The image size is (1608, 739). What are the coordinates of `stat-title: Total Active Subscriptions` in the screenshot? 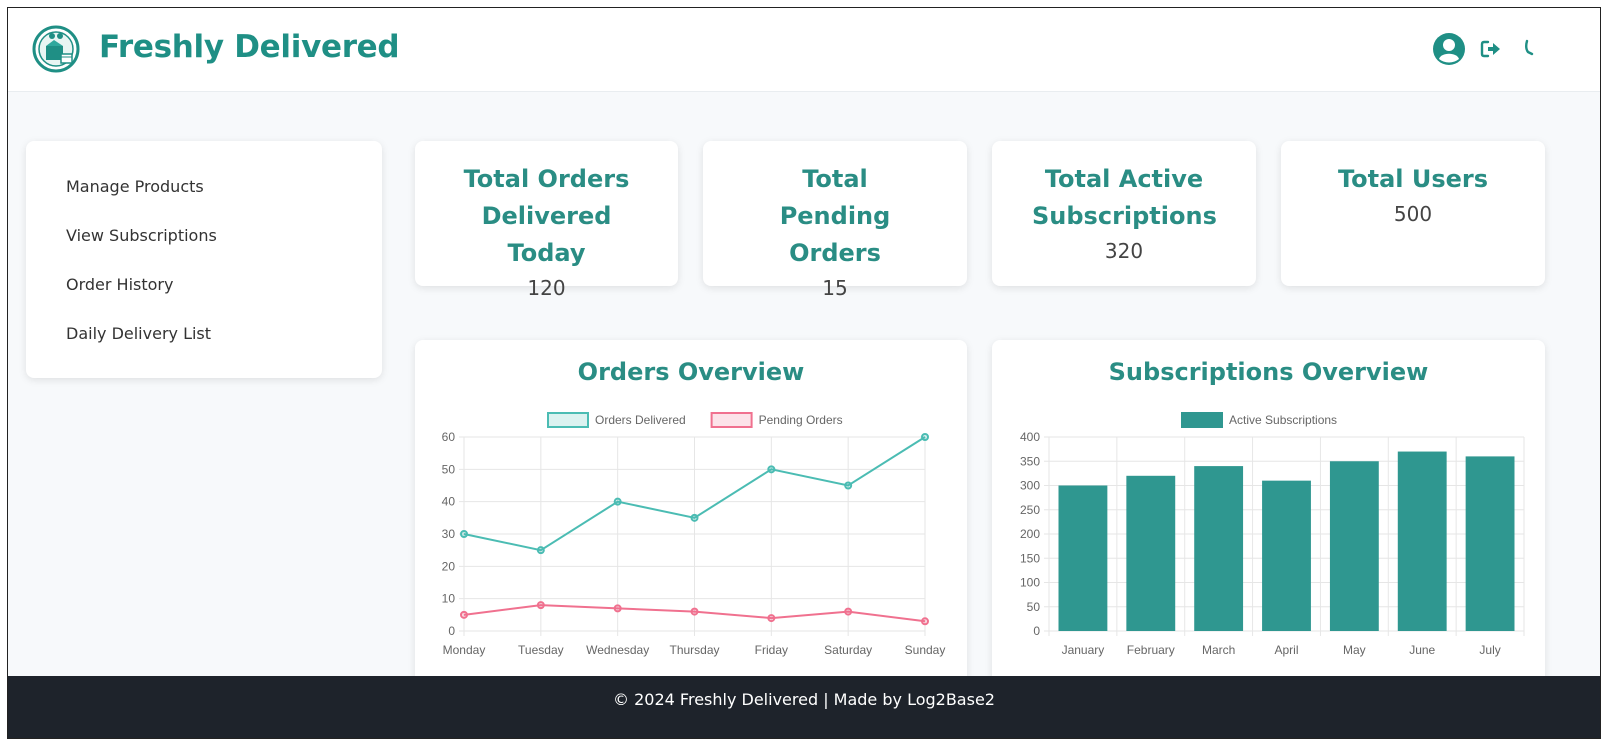 It's located at (1124, 197).